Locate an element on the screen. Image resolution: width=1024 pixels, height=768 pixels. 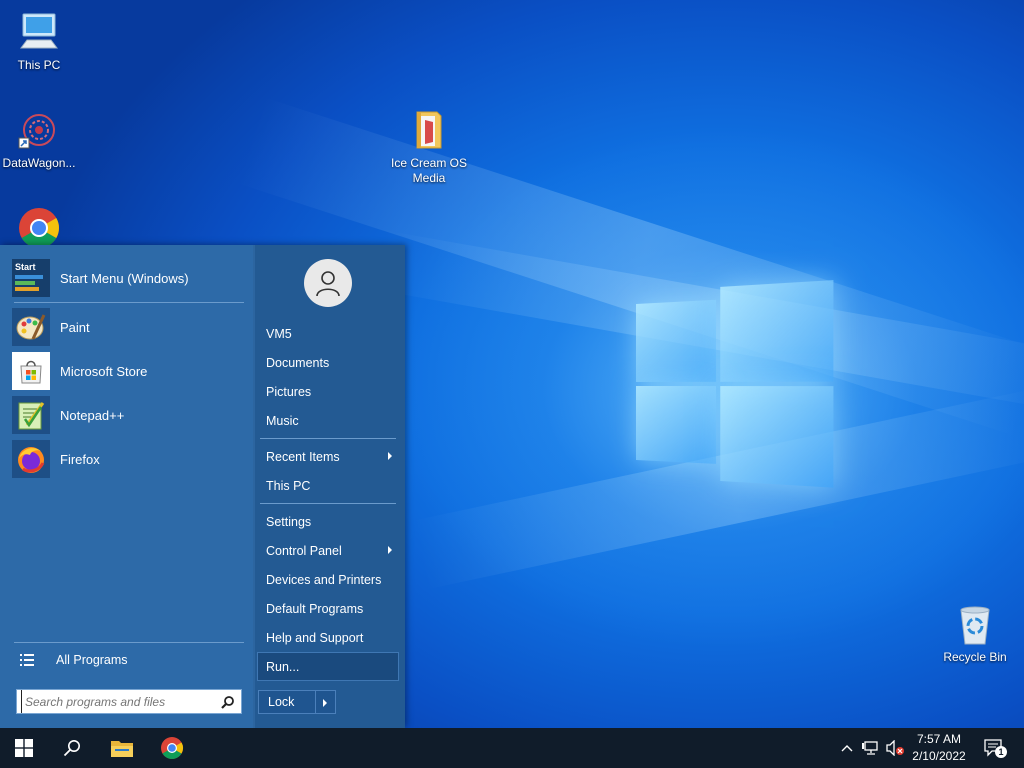
taskbar-search-button is located at coordinates (72, 748).